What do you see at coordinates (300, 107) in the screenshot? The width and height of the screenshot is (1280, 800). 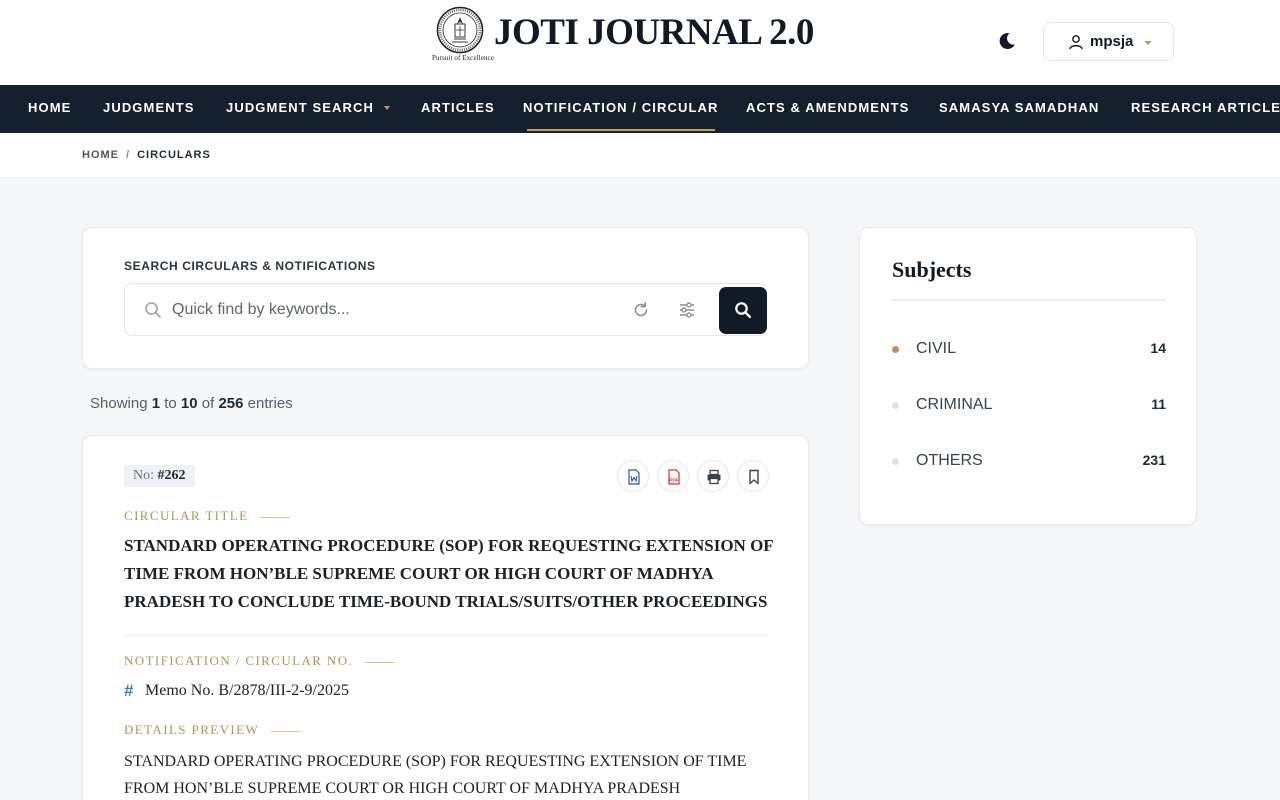 I see `nav-label: JUDGMENT SEARCH` at bounding box center [300, 107].